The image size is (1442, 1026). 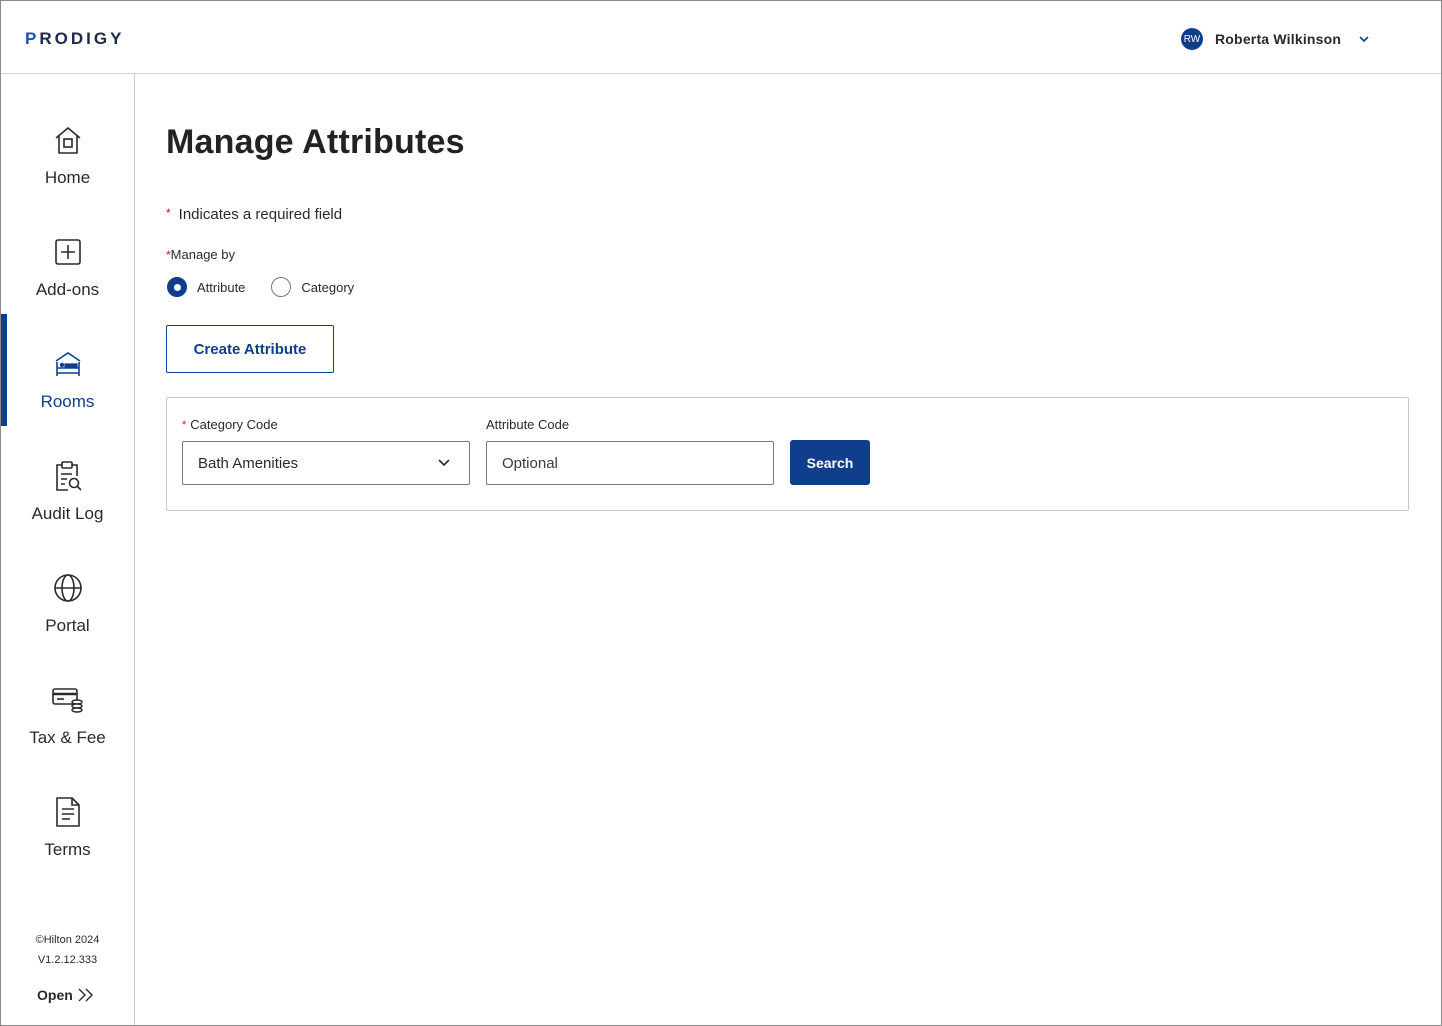 I want to click on sidebar-item-terms: Terms, so click(x=67, y=818).